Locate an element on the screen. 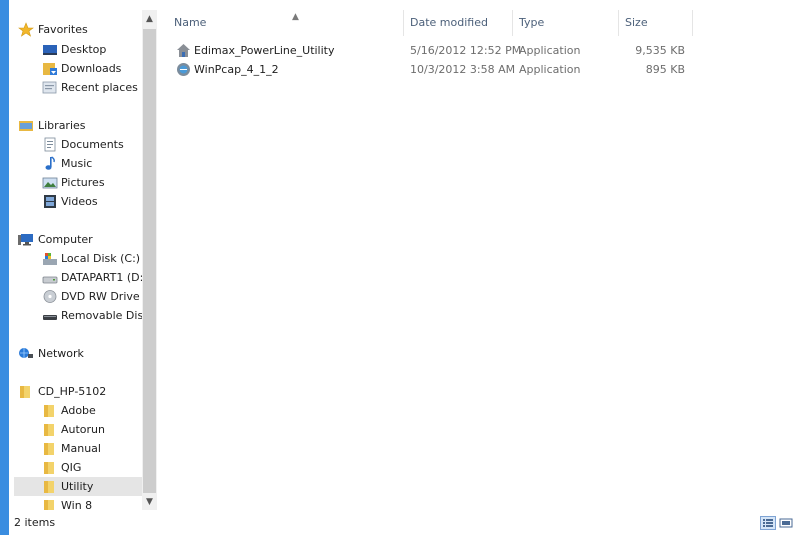  nav-scrollbar: ▲ ▼ is located at coordinates (149, 260).